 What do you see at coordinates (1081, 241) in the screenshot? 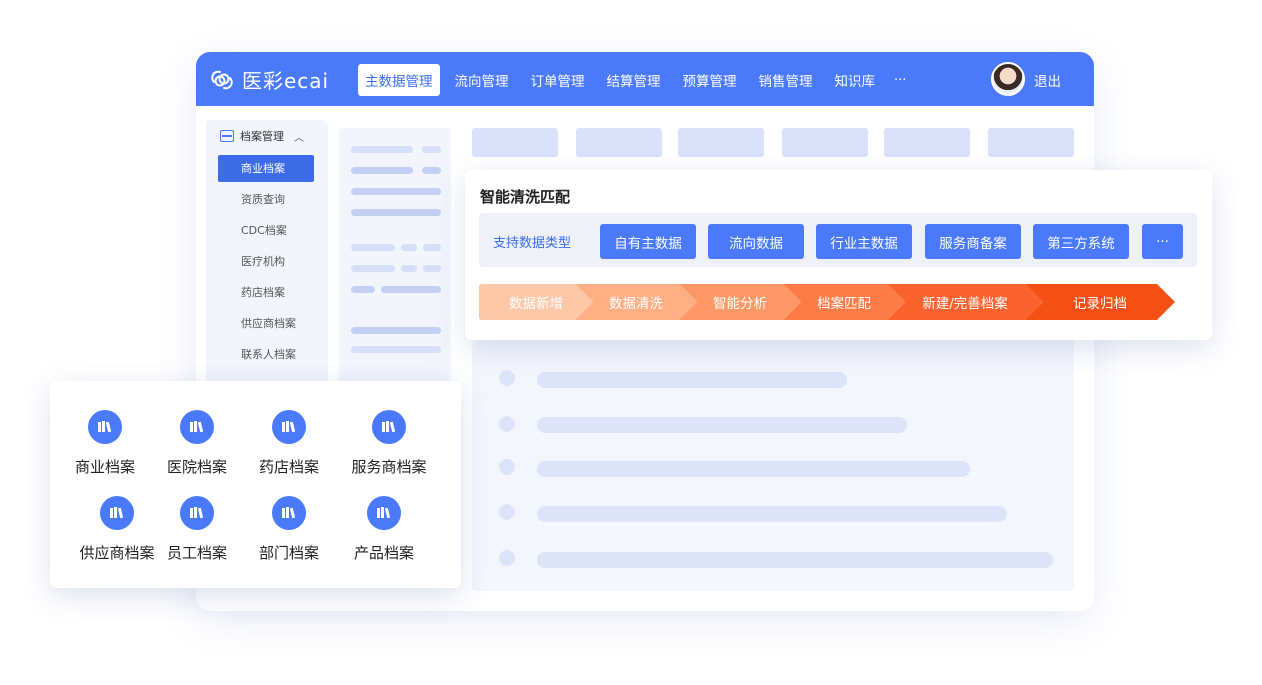
I see `type-button-third-party: 第三方系统` at bounding box center [1081, 241].